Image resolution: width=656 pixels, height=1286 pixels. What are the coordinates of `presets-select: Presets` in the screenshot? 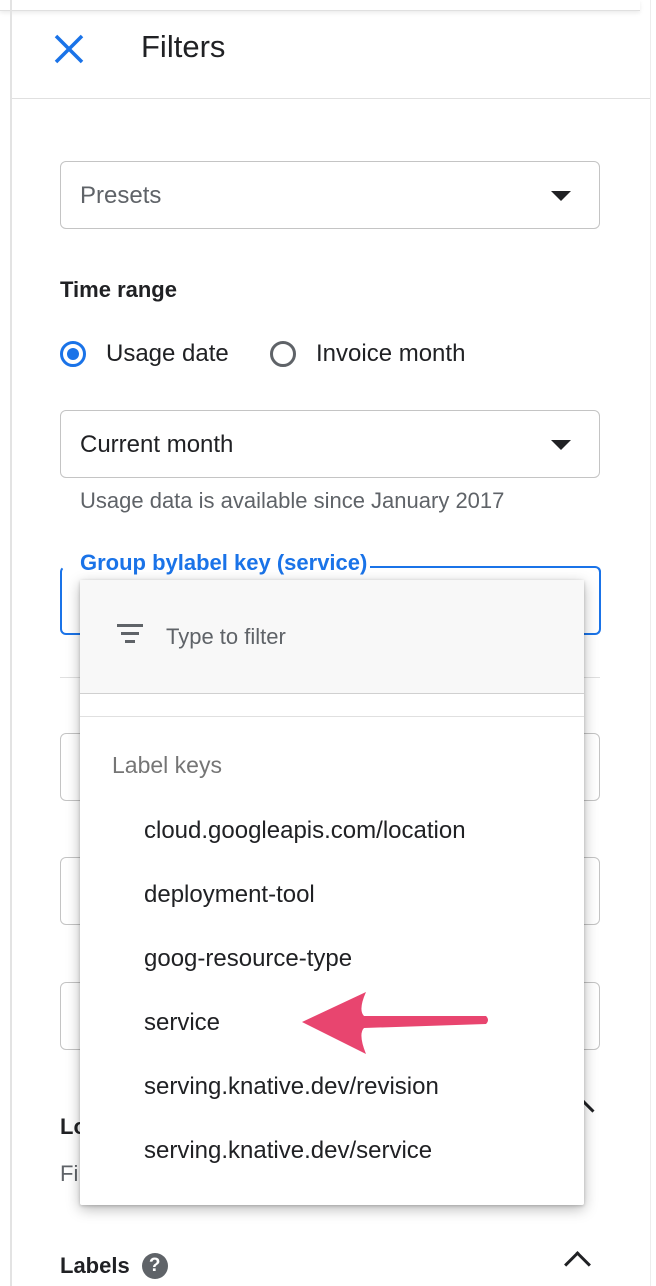 It's located at (330, 195).